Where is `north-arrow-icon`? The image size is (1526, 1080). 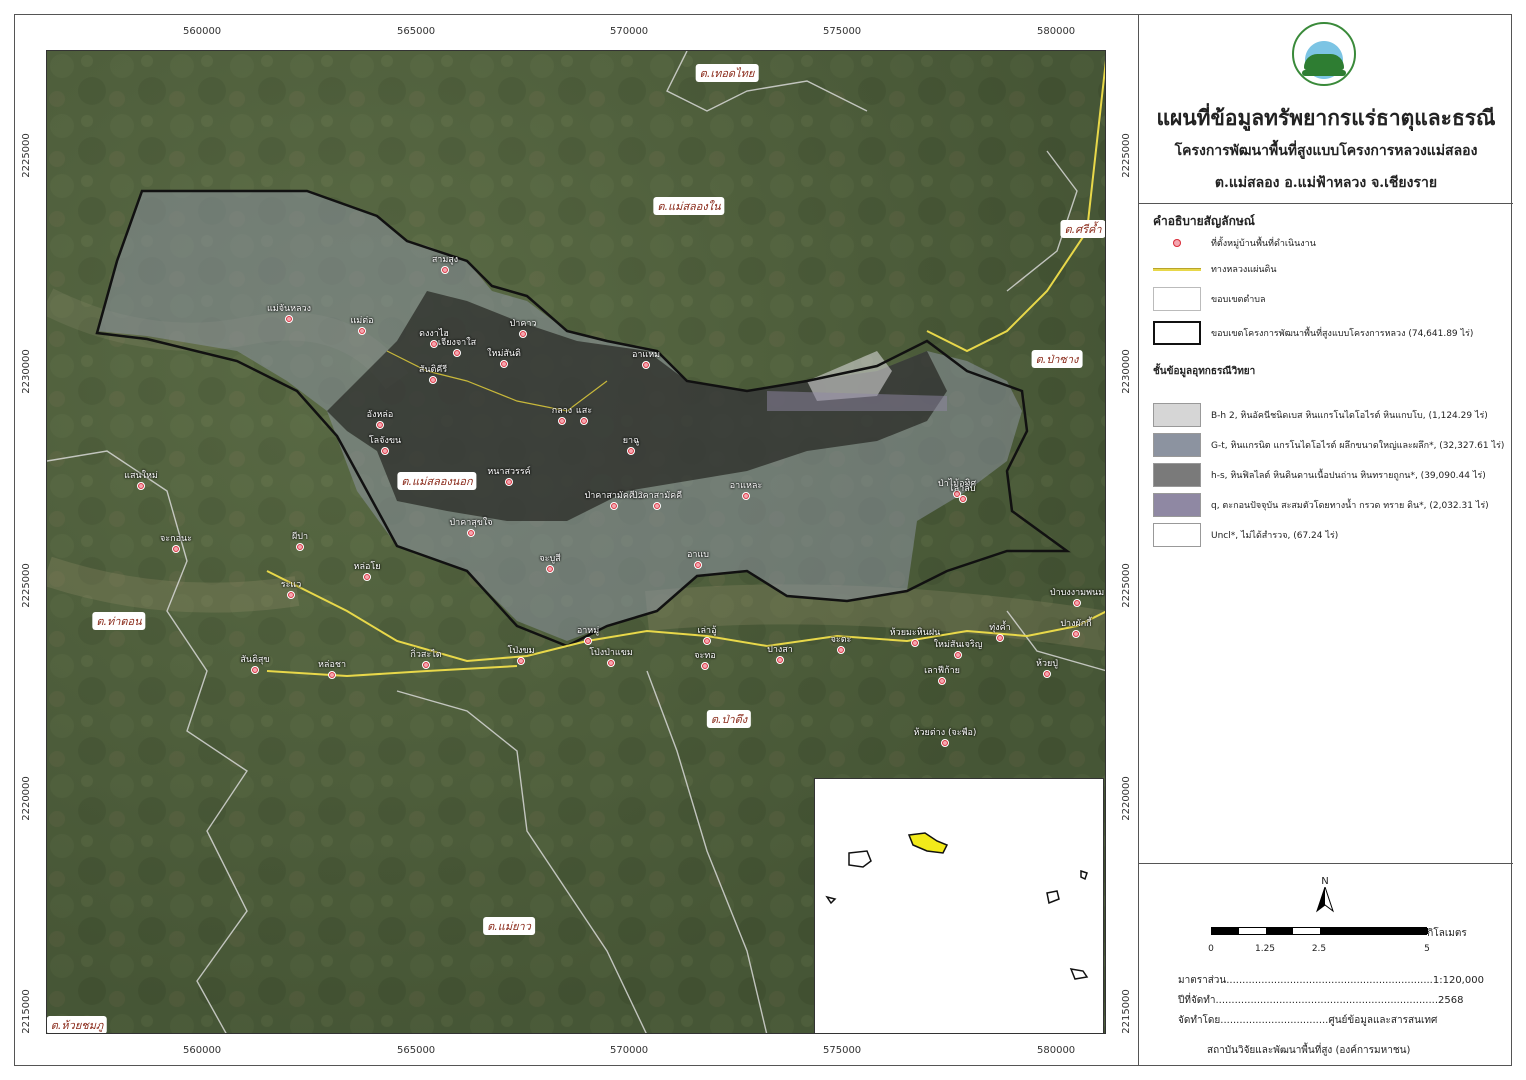
north-arrow-icon is located at coordinates (1325, 899).